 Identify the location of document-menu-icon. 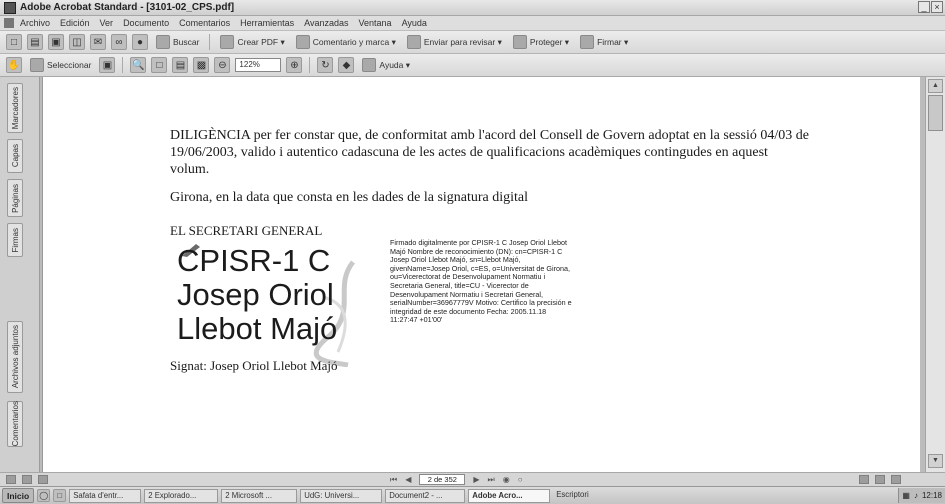
(9, 23).